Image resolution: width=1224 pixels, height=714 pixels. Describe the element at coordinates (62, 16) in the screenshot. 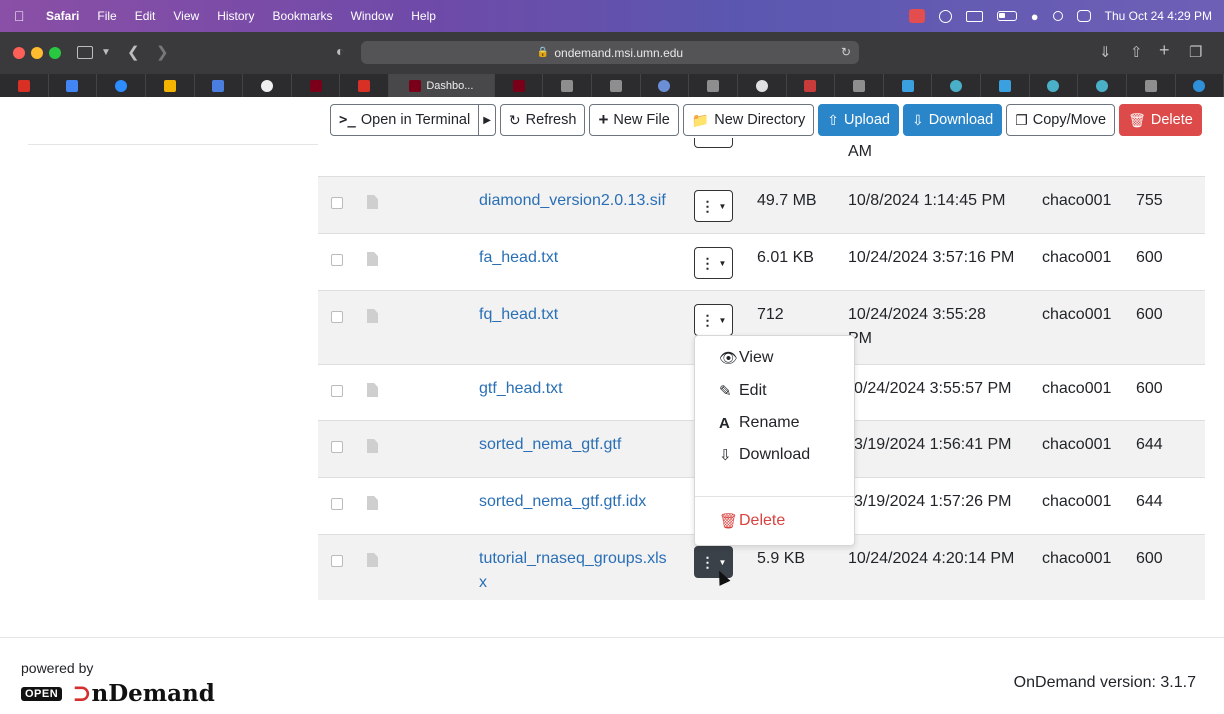

I see `menu-app-name: Safari` at that location.